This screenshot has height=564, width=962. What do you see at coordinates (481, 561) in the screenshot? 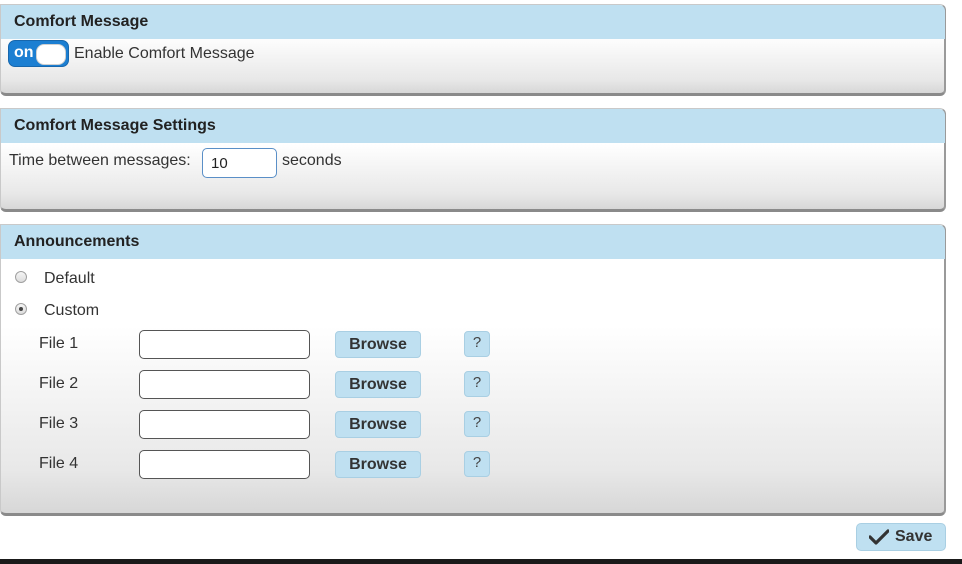
I see `bottom-bar` at bounding box center [481, 561].